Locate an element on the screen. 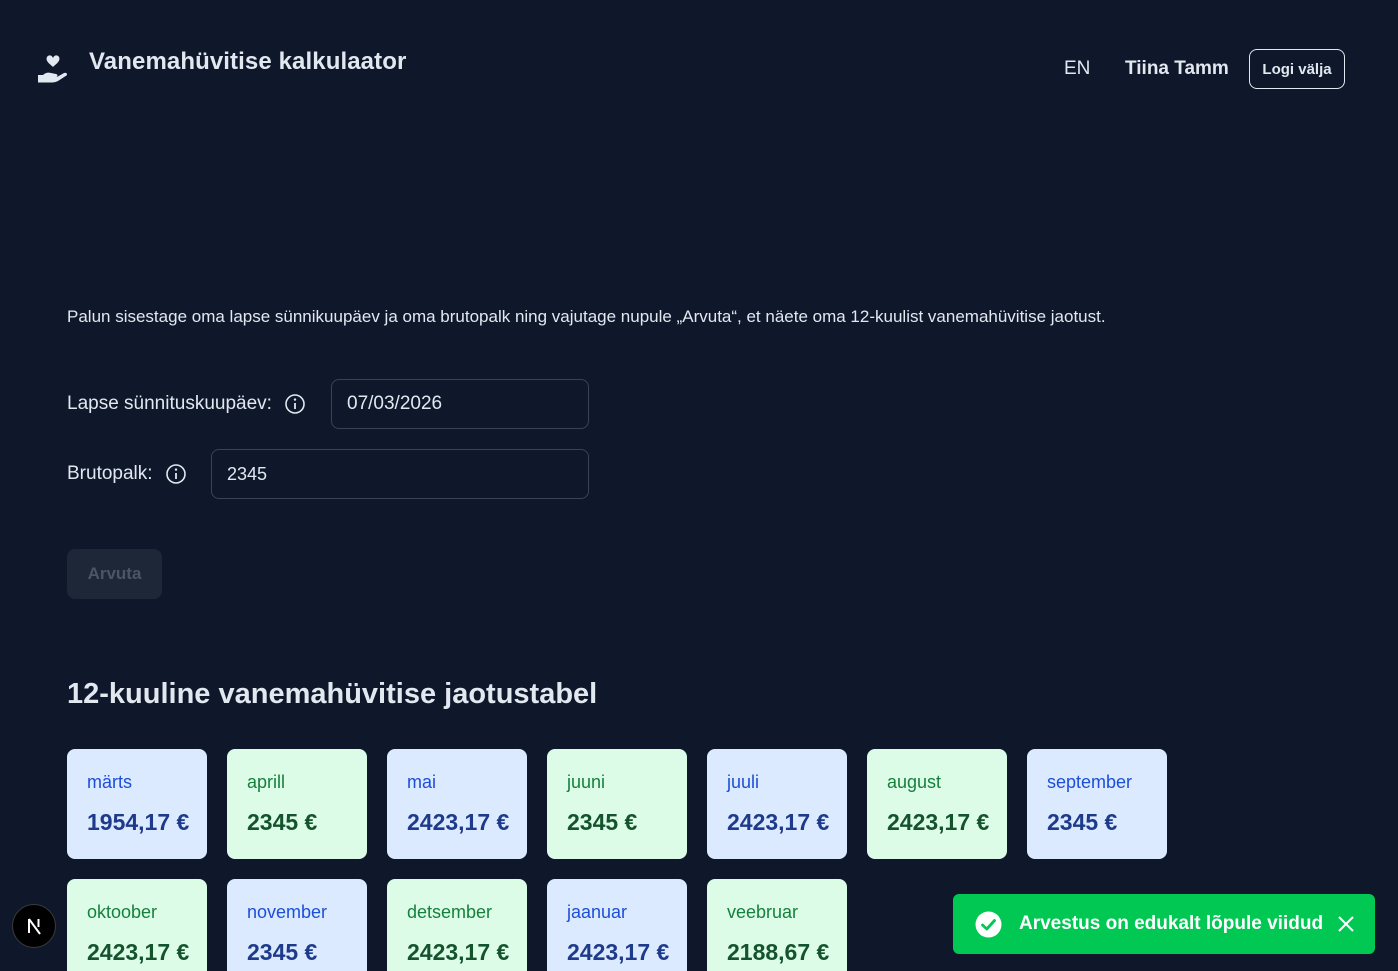 This screenshot has width=1398, height=971. month-name: august is located at coordinates (914, 782).